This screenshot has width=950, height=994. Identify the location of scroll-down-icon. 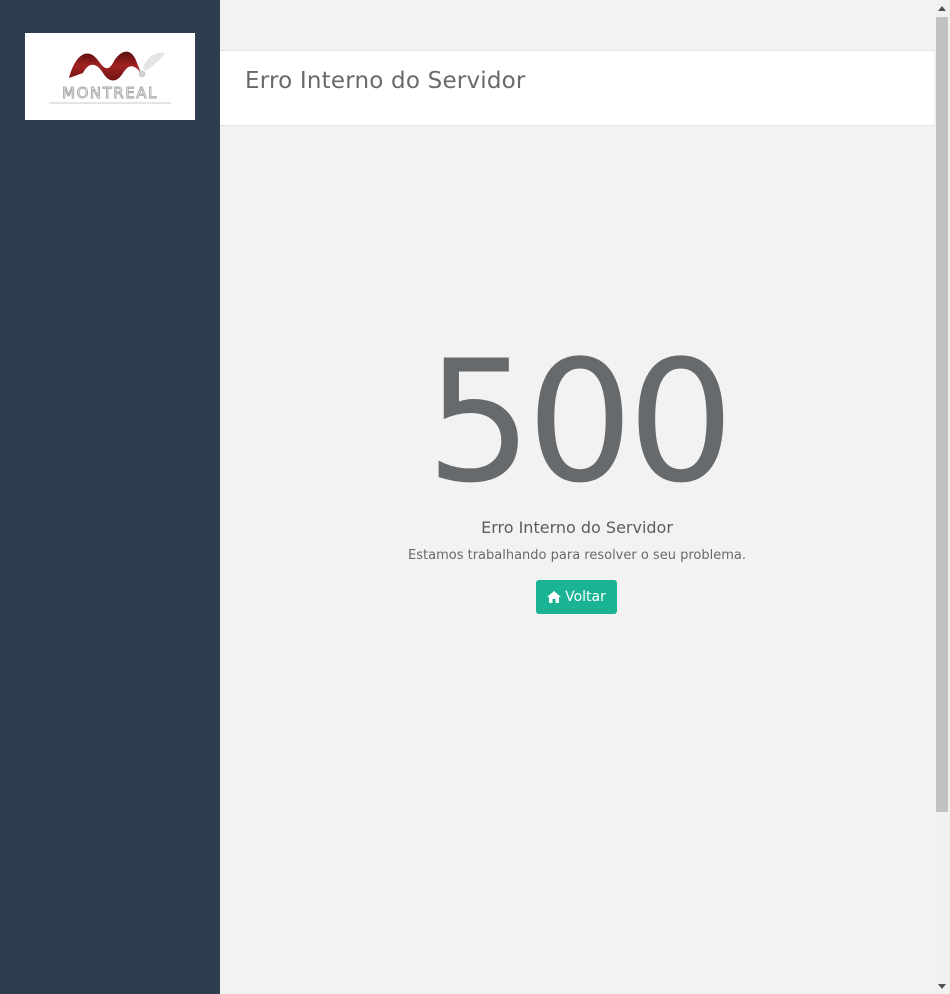
(942, 986).